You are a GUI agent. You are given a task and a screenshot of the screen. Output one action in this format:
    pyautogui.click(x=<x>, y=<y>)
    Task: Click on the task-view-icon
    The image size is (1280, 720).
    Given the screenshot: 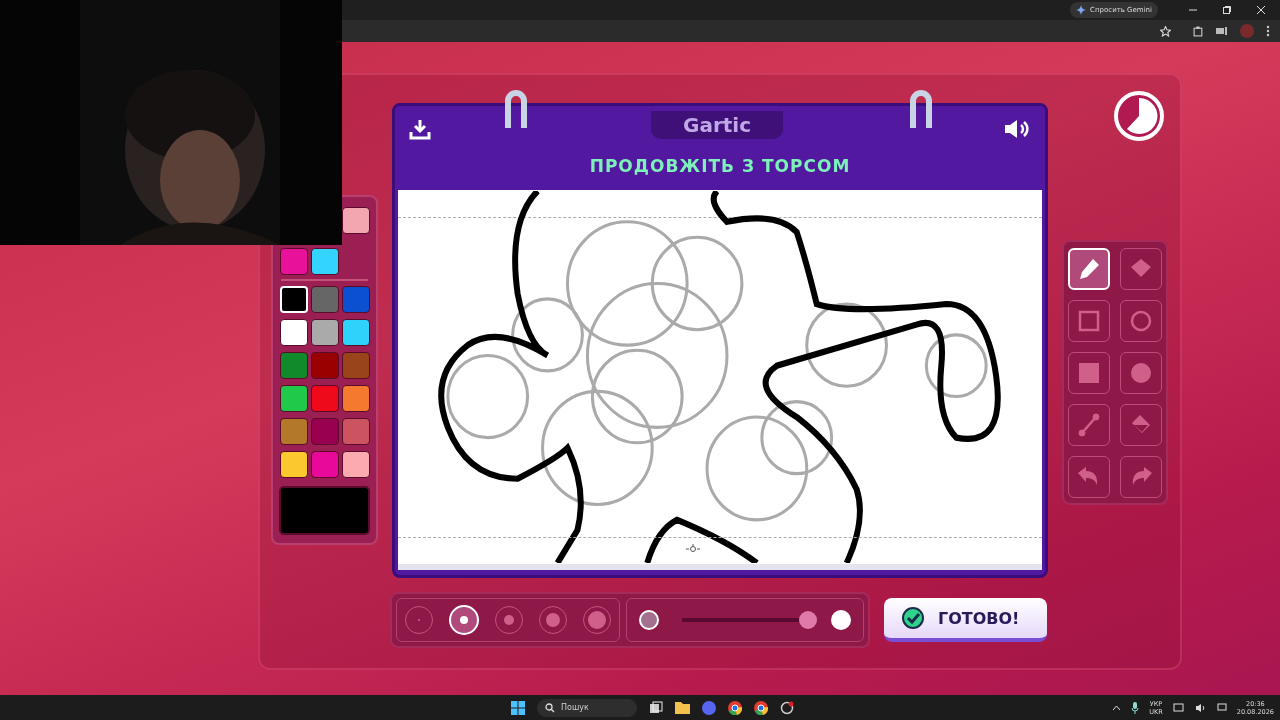 What is the action you would take?
    pyautogui.click(x=656, y=707)
    